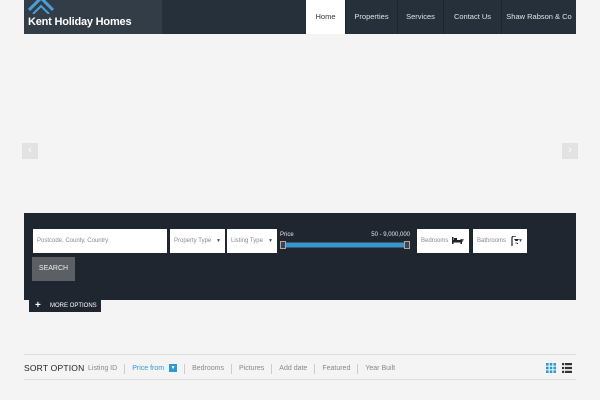 The width and height of the screenshot is (600, 400). Describe the element at coordinates (538, 17) in the screenshot. I see `nav-shaw-rabson: Shaw Rabson & Co` at that location.